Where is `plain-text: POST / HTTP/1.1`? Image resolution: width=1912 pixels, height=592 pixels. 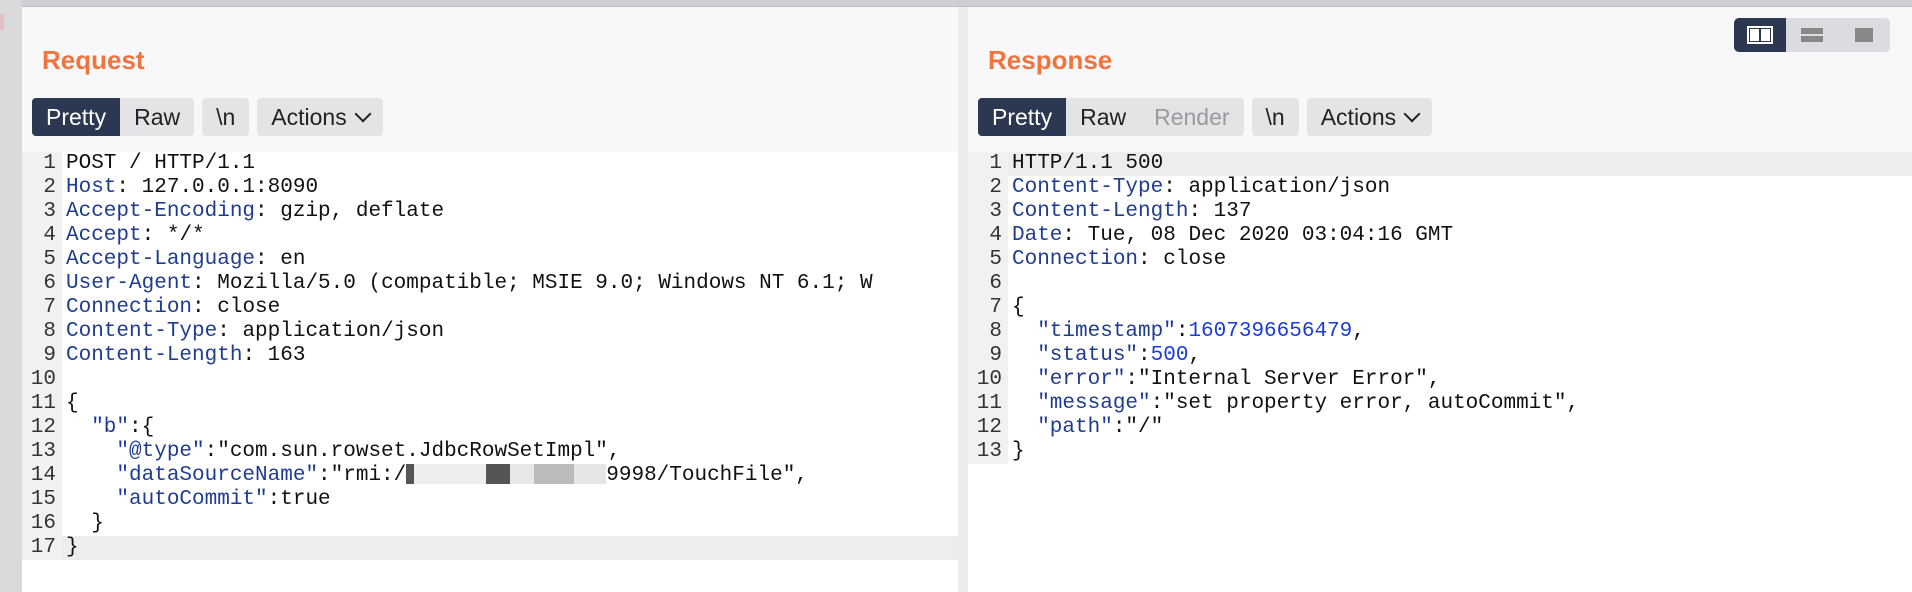 plain-text: POST / HTTP/1.1 is located at coordinates (161, 163).